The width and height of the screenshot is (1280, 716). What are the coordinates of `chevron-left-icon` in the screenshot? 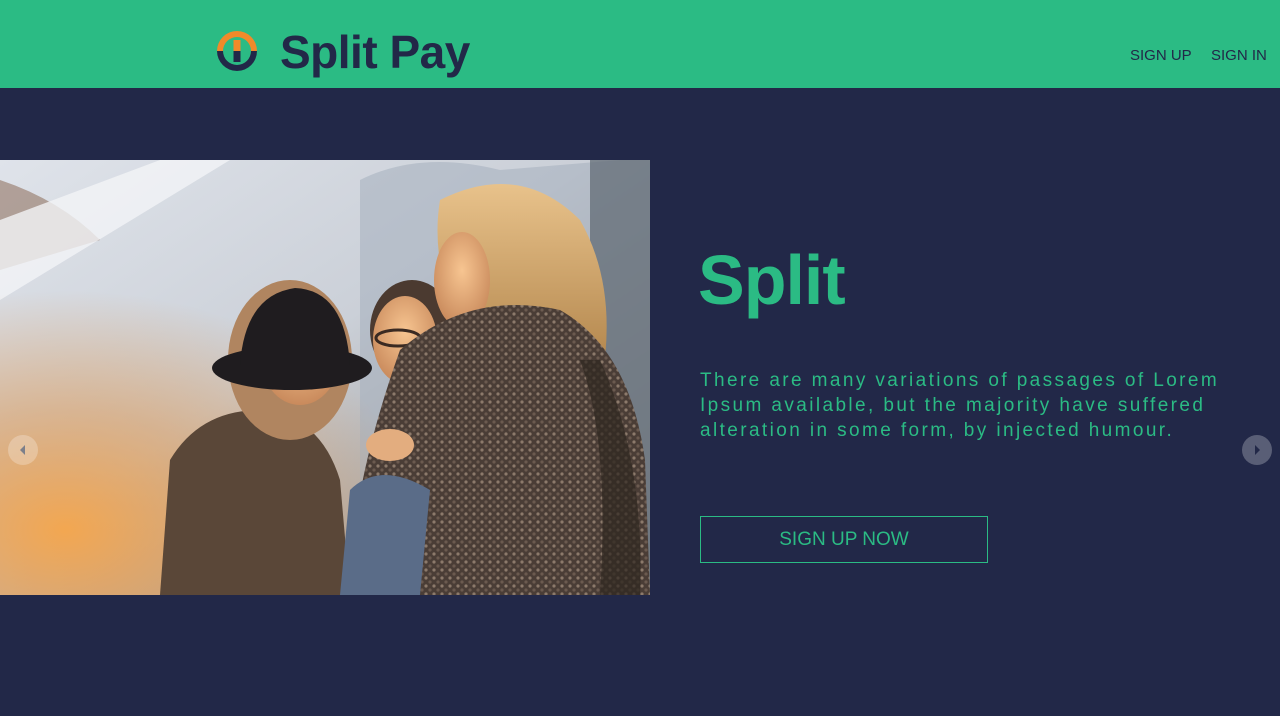 It's located at (22, 450).